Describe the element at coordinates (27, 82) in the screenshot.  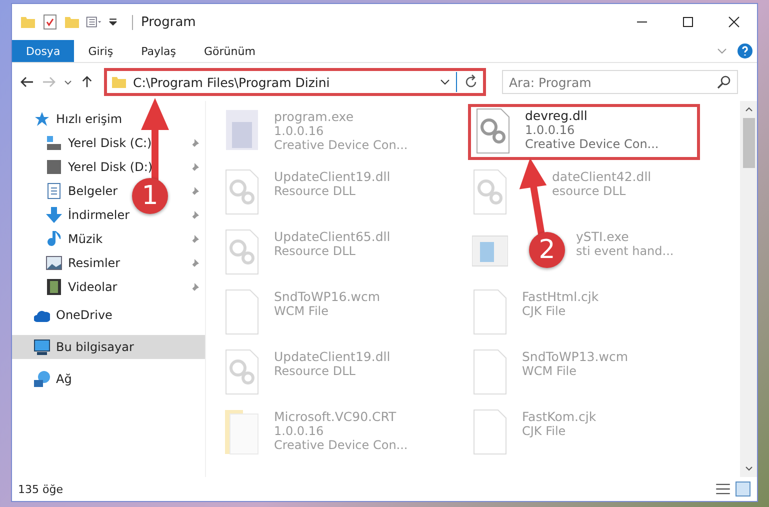
I see `back-icon` at that location.